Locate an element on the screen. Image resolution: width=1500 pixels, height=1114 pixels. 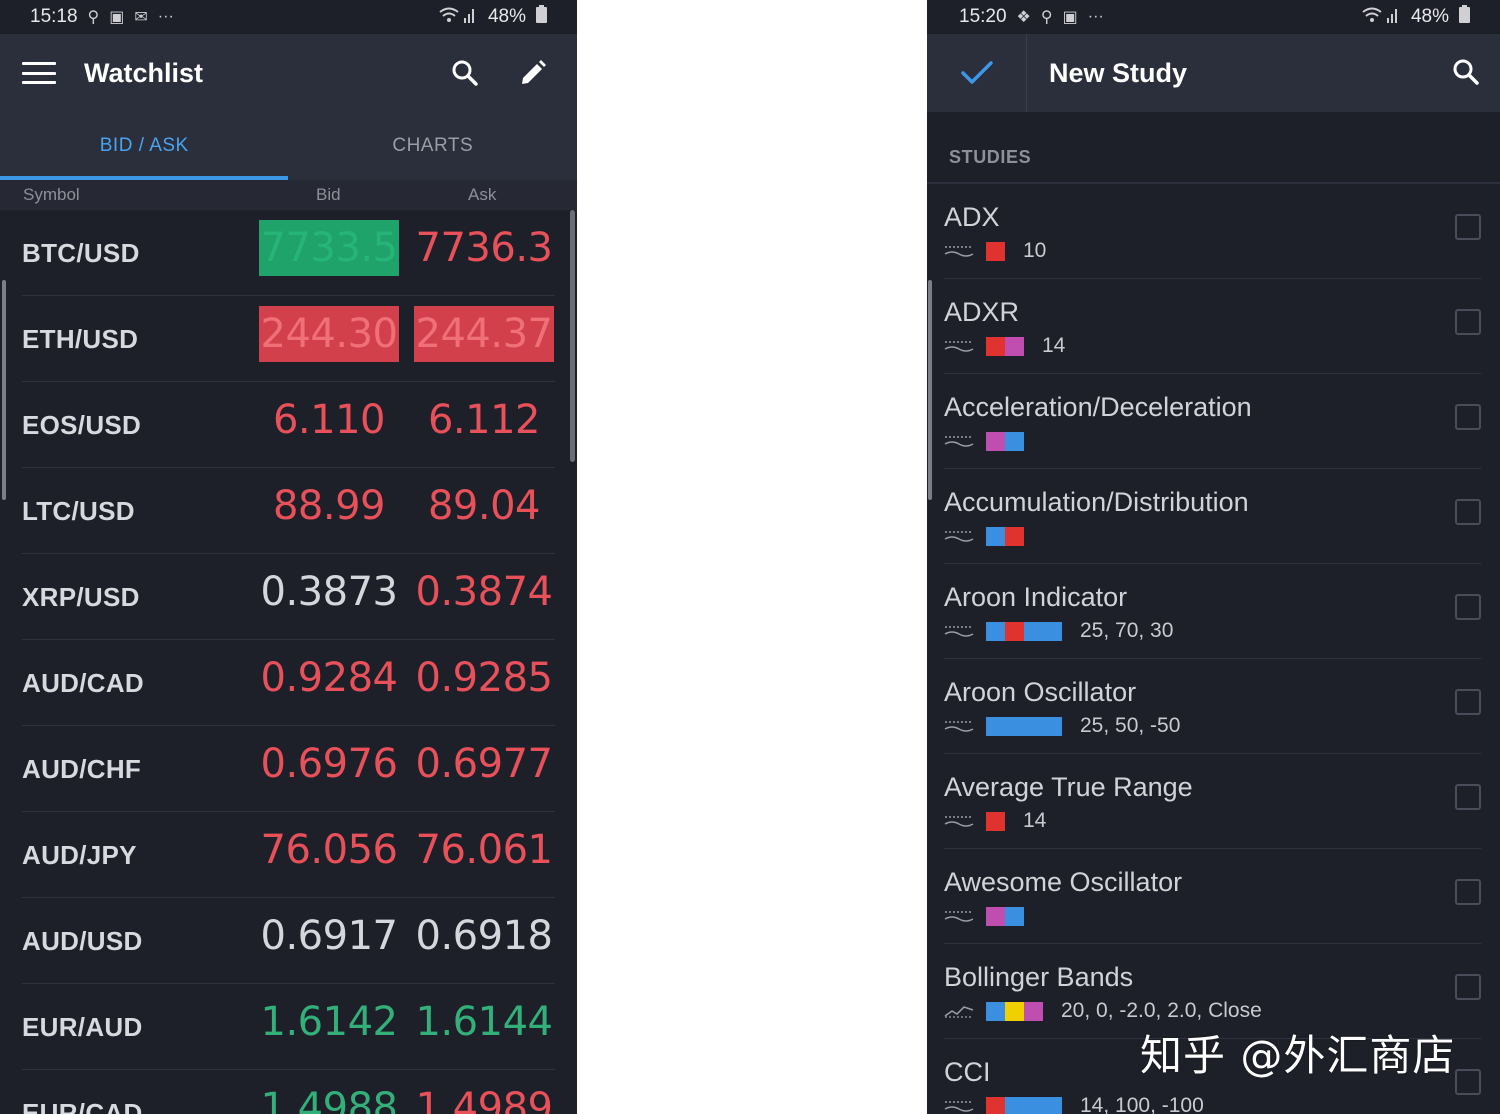
study-item: Accumulation/Distribution is located at coordinates (1212, 516).